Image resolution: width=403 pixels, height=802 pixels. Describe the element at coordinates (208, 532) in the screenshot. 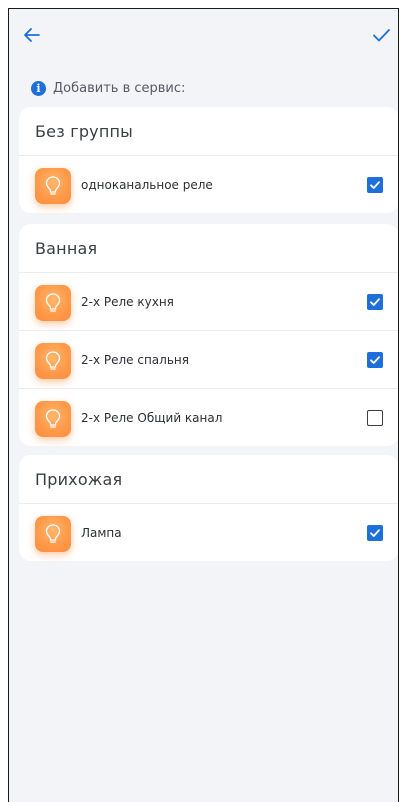

I see `device-row: Лампа` at that location.